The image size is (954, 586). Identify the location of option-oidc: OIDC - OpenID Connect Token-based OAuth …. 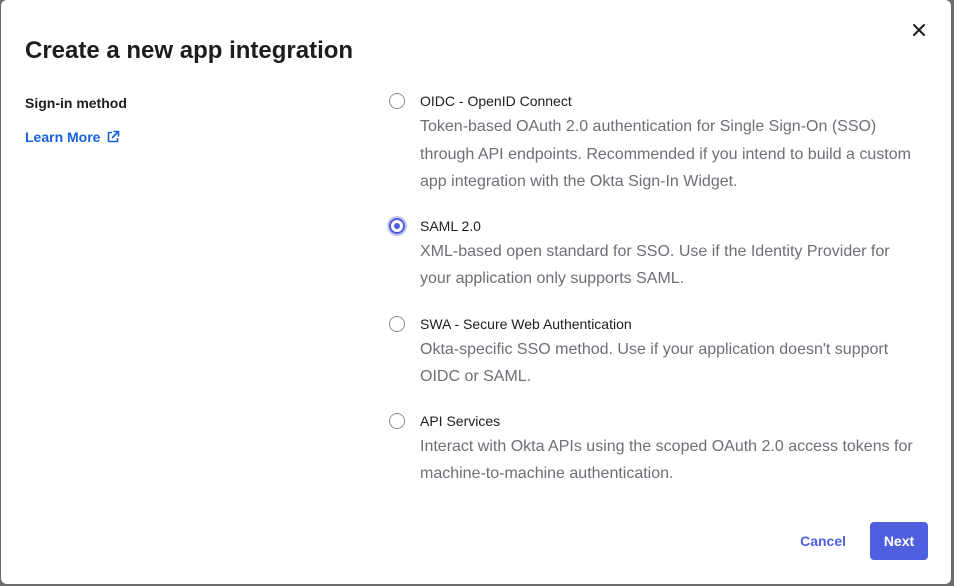
(659, 144).